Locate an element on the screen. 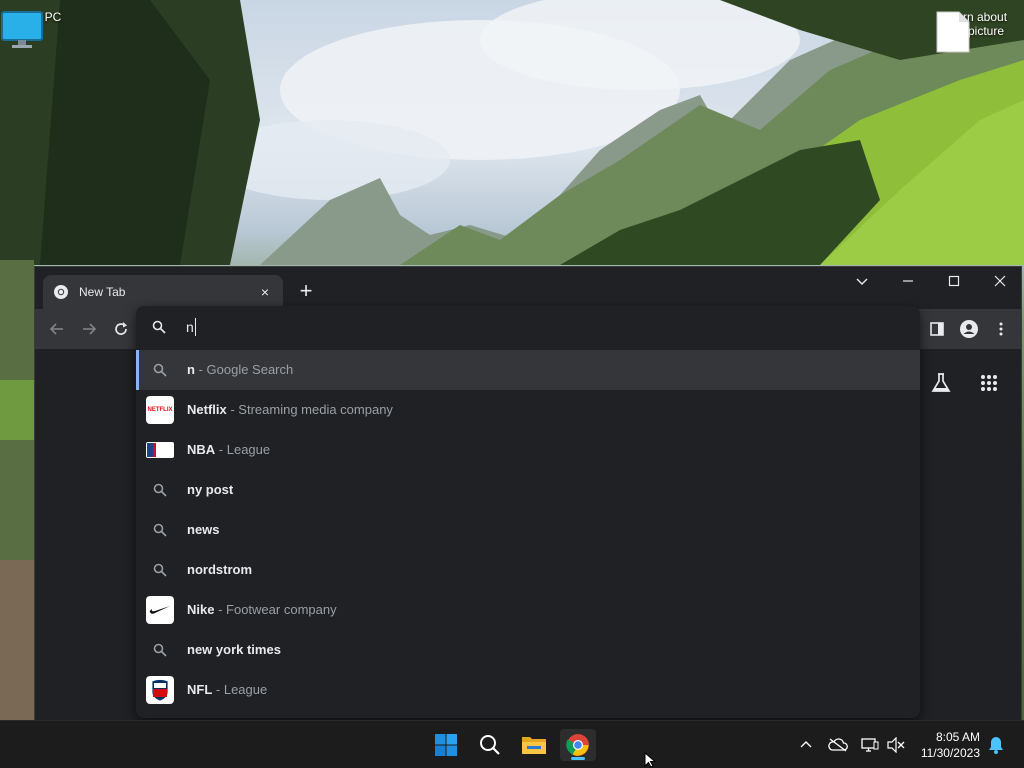 The height and width of the screenshot is (768, 1024). netflix-logo-text: NETFLIX is located at coordinates (160, 410).